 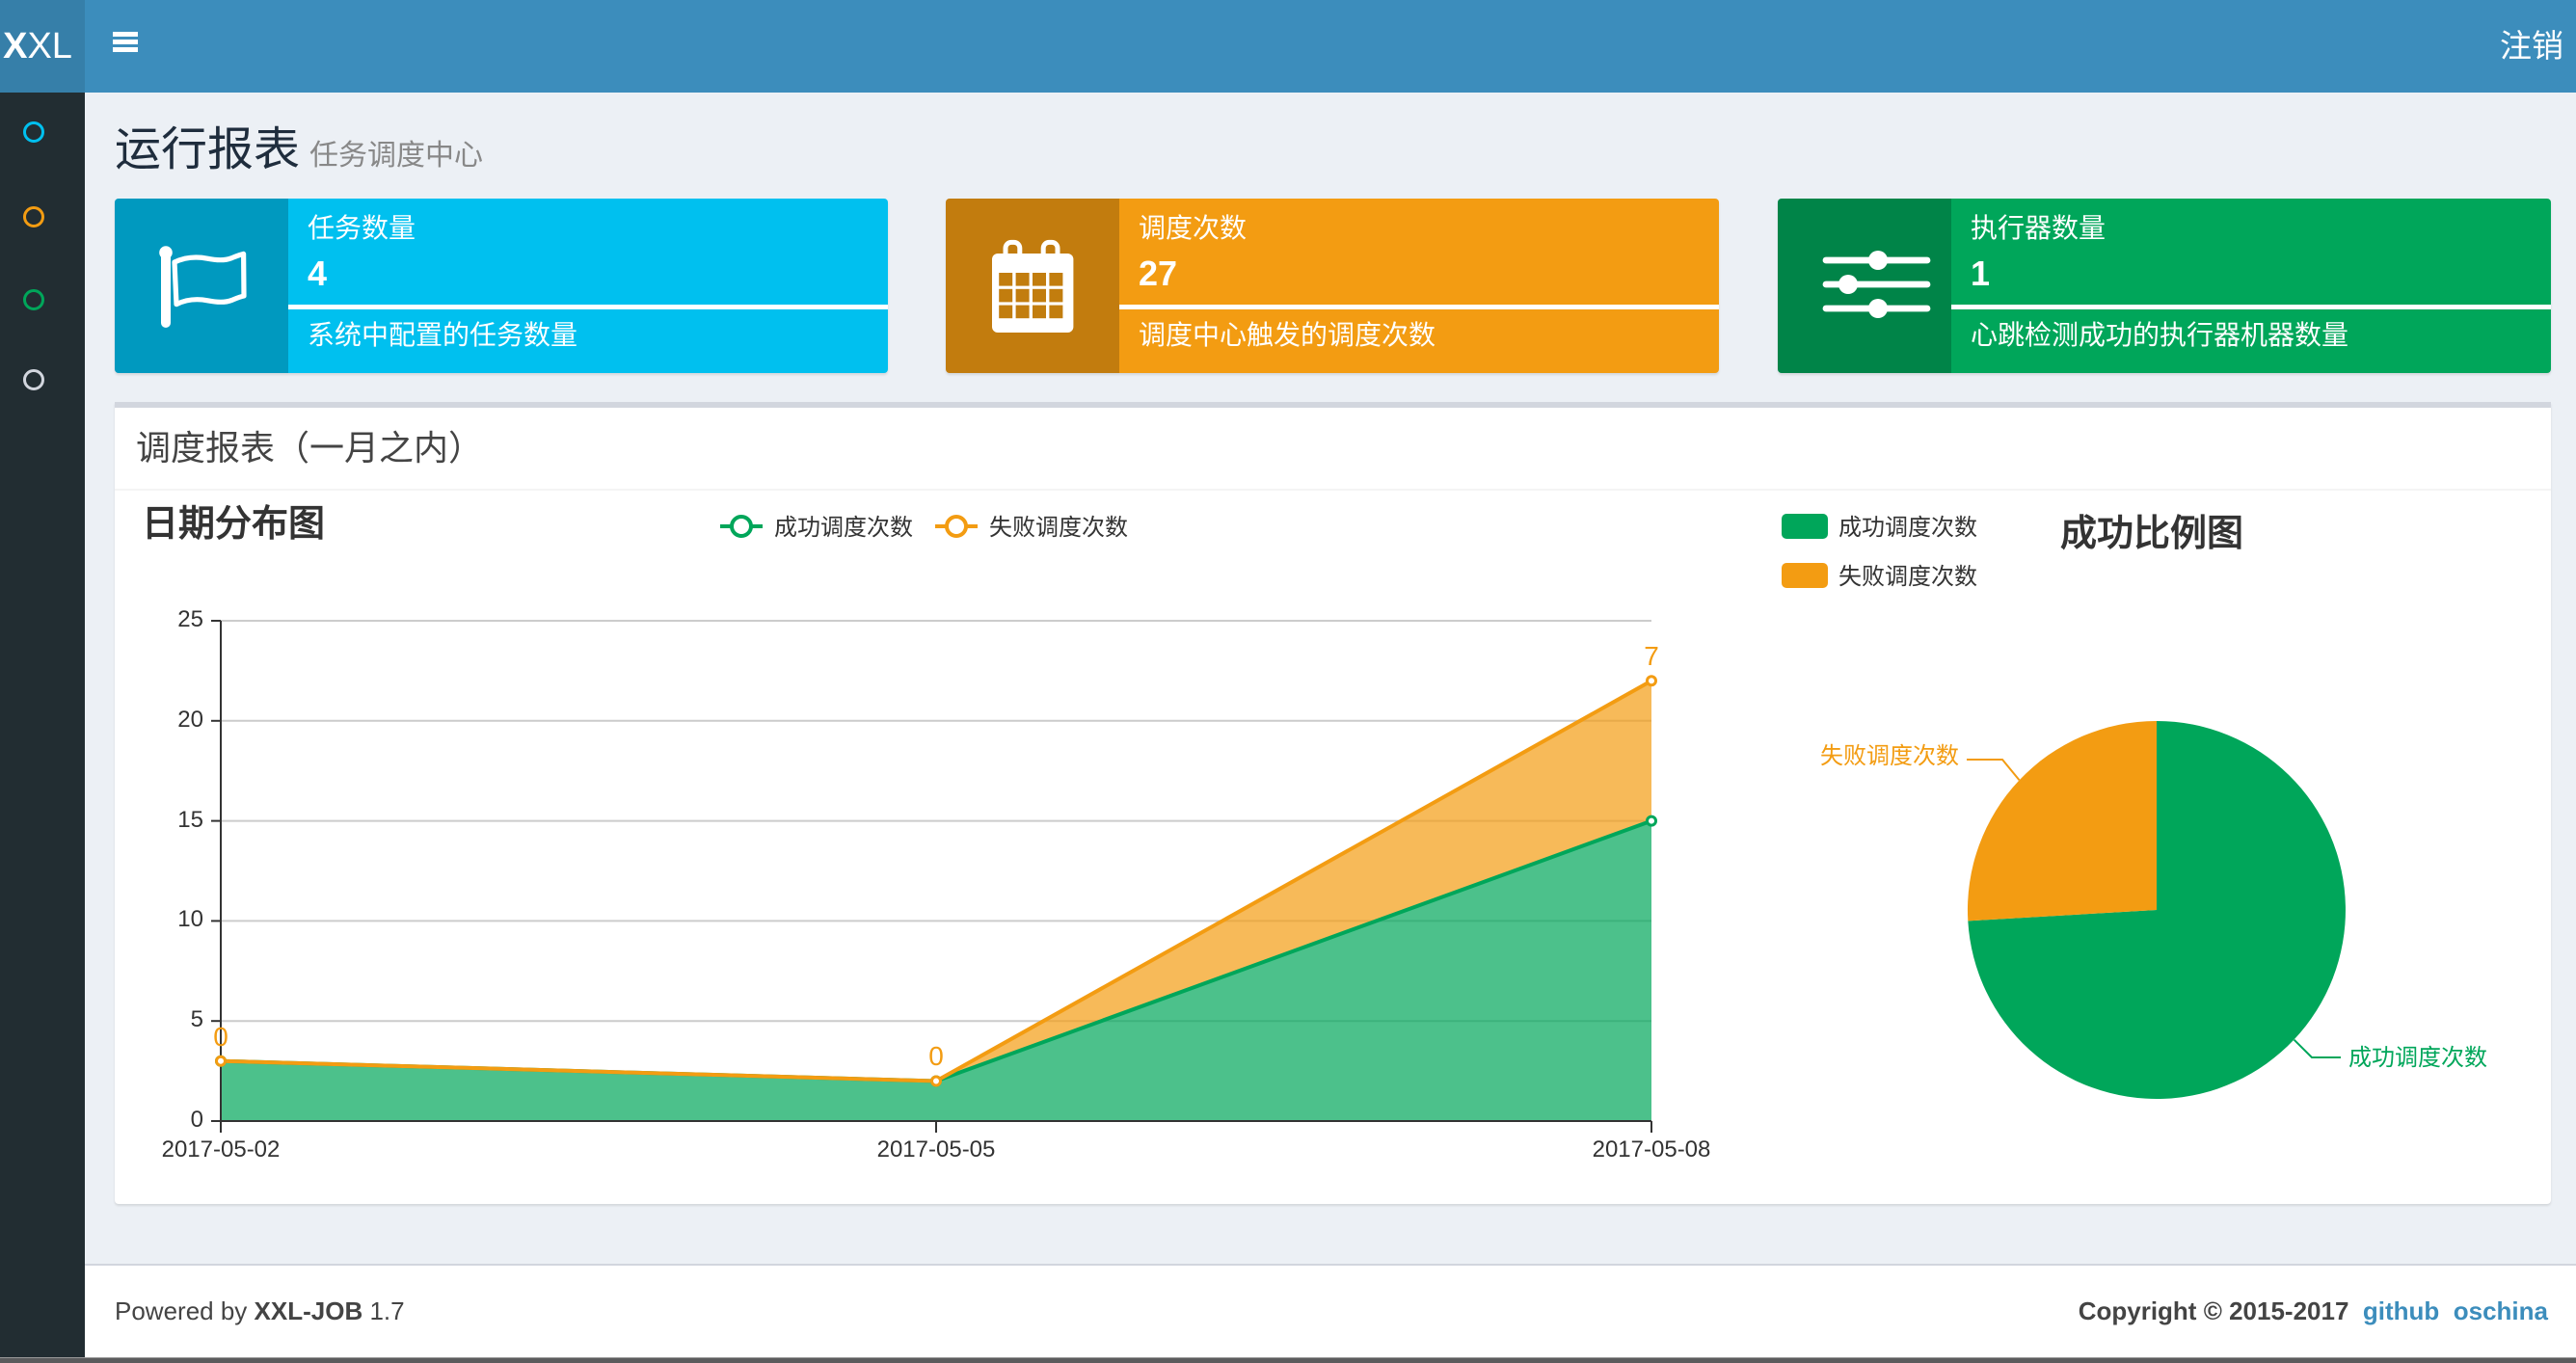 I want to click on svg-text: 日期分布图, so click(x=234, y=524).